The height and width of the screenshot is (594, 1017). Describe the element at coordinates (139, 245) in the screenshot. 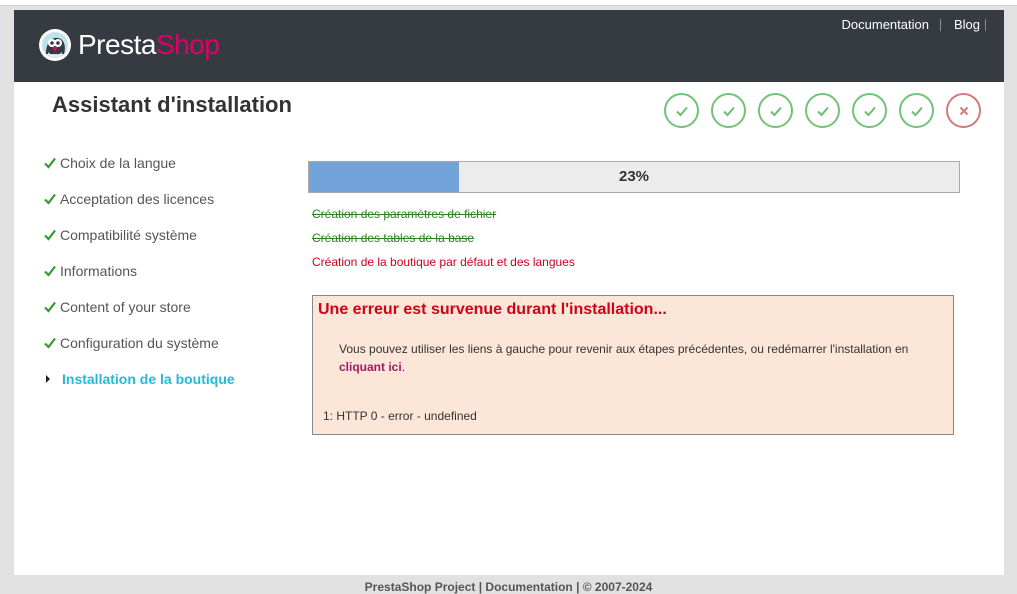

I see `sidebar-step-item: Compatibilité système` at that location.